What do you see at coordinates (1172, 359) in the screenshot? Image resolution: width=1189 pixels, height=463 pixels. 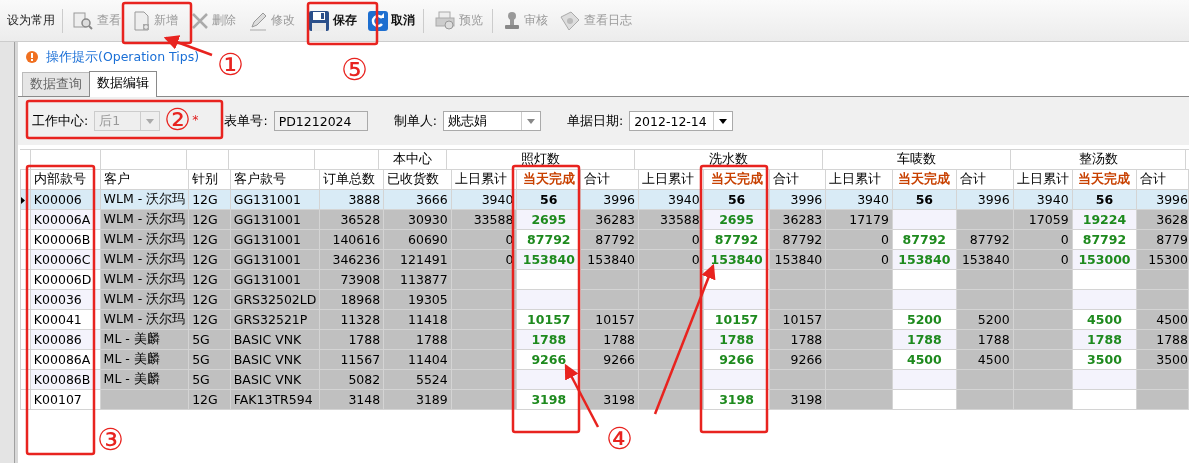 I see `table-cell: 3500` at bounding box center [1172, 359].